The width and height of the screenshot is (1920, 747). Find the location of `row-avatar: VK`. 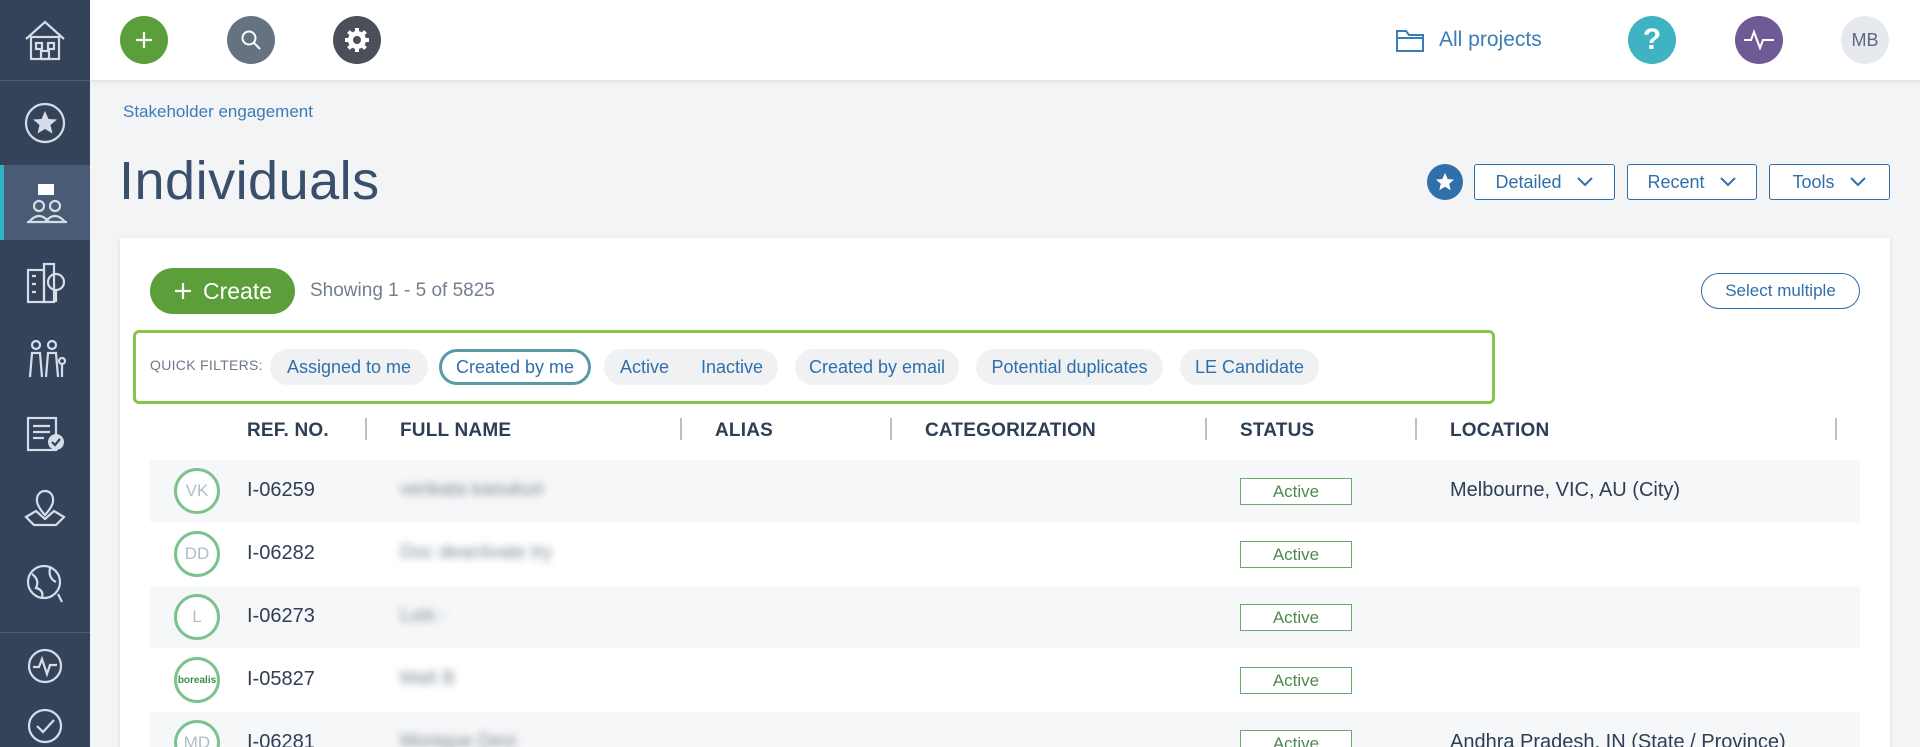

row-avatar: VK is located at coordinates (197, 491).